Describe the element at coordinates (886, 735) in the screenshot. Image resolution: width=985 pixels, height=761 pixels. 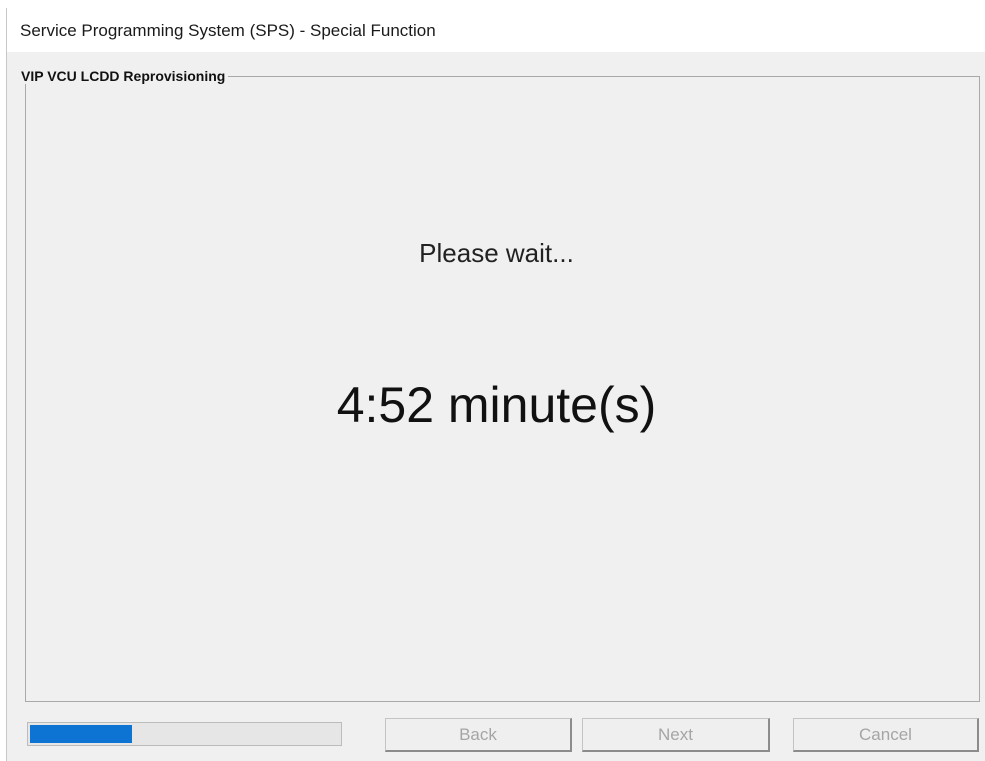
I see `cancel-button: Cancel` at that location.